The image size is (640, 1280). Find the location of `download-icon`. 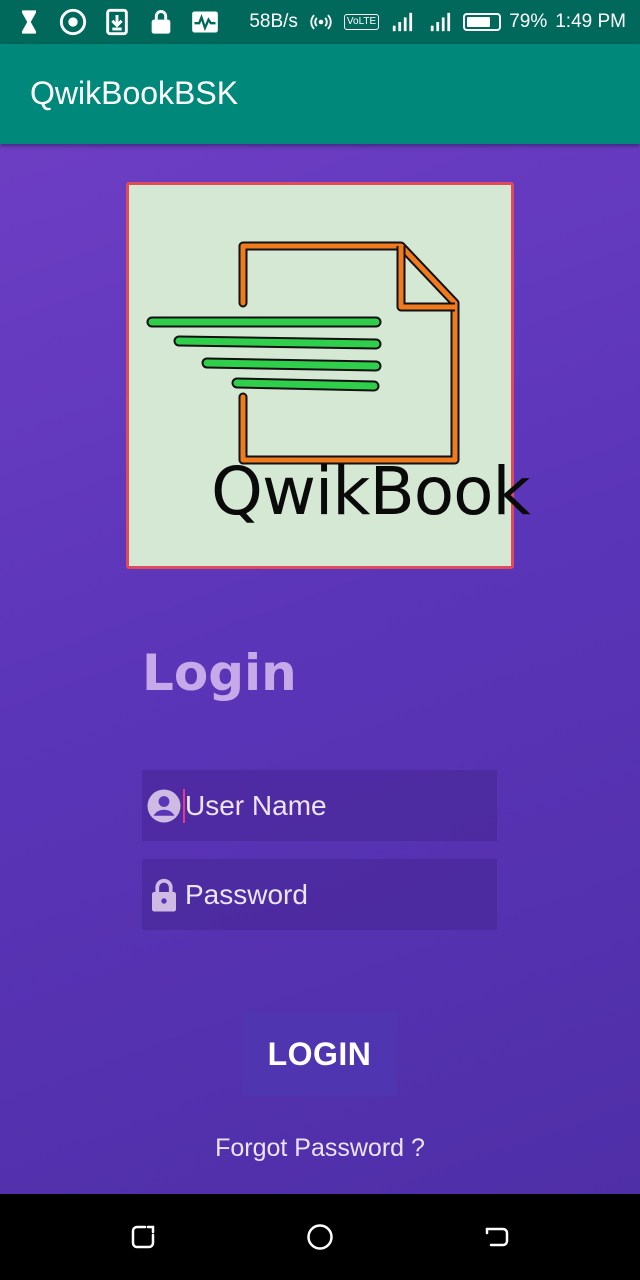

download-icon is located at coordinates (117, 22).